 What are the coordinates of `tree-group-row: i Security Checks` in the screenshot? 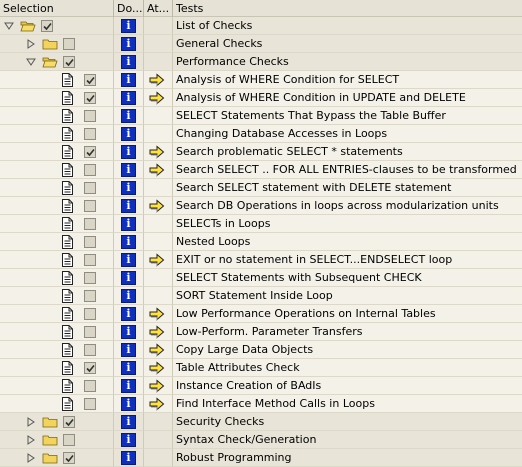 It's located at (261, 422).